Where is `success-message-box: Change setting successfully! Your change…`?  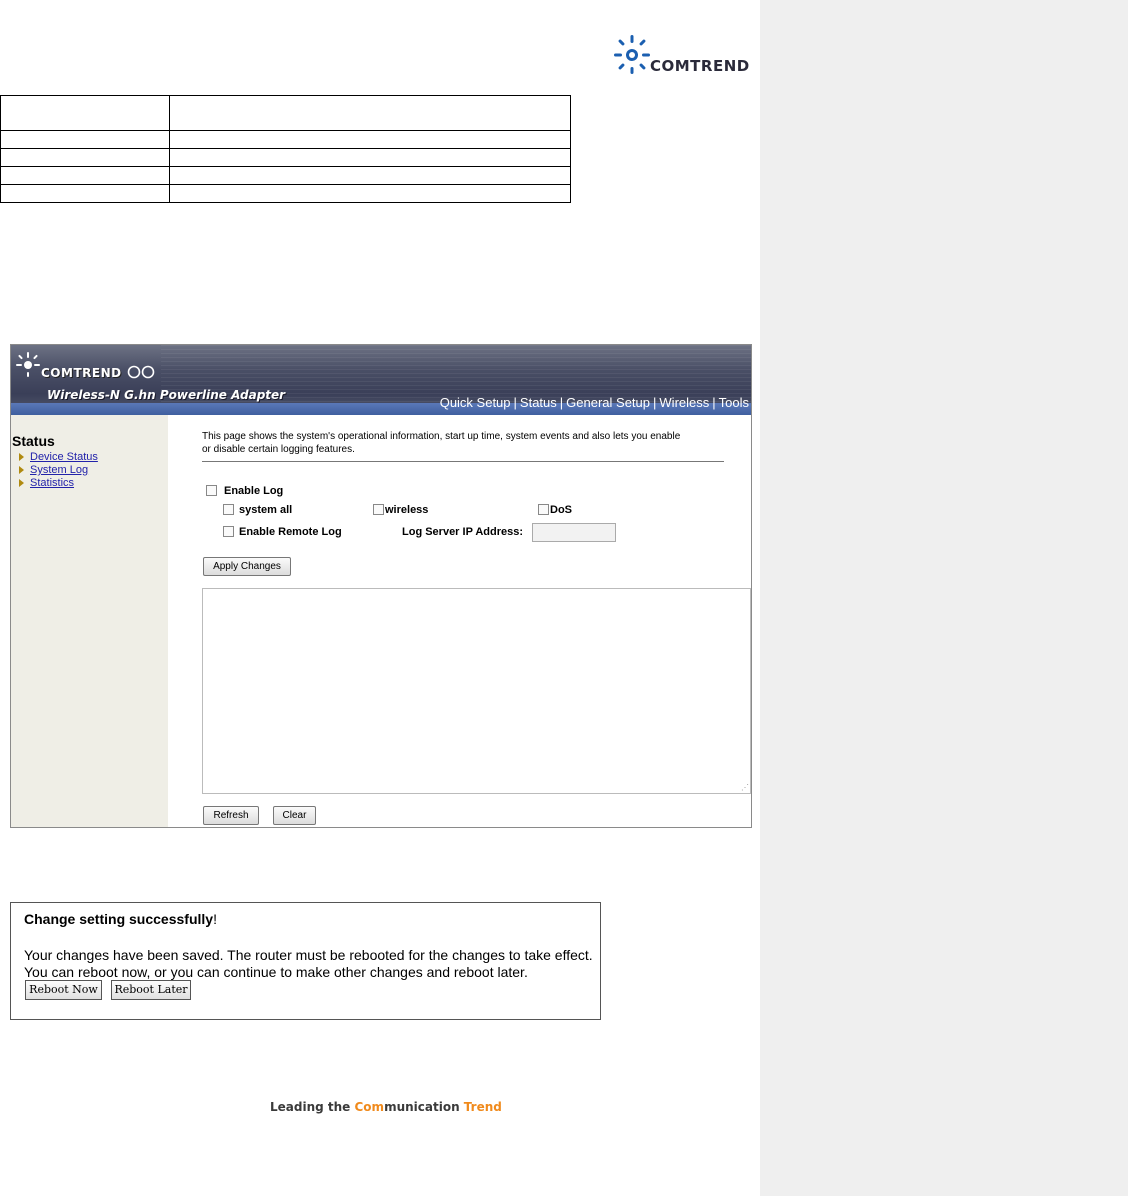 success-message-box: Change setting successfully! Your change… is located at coordinates (305, 961).